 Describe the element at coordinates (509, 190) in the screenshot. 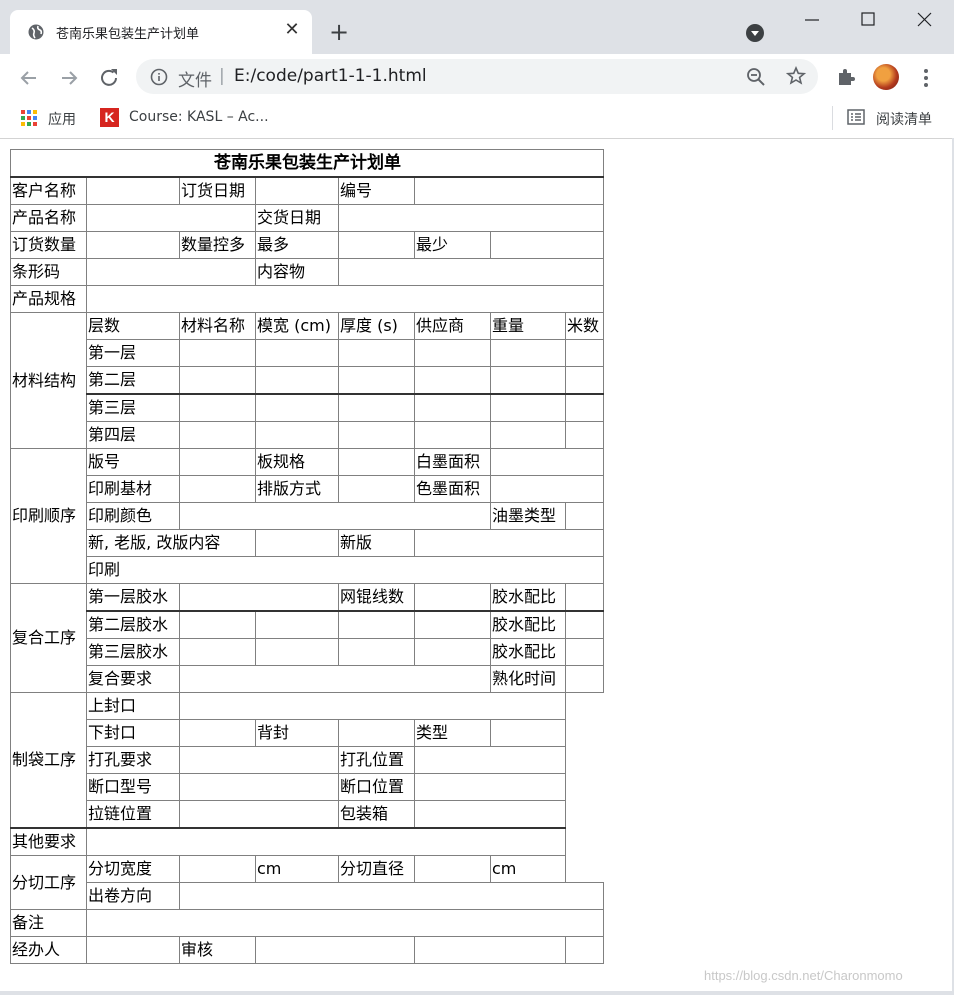

I see `number-cell` at that location.